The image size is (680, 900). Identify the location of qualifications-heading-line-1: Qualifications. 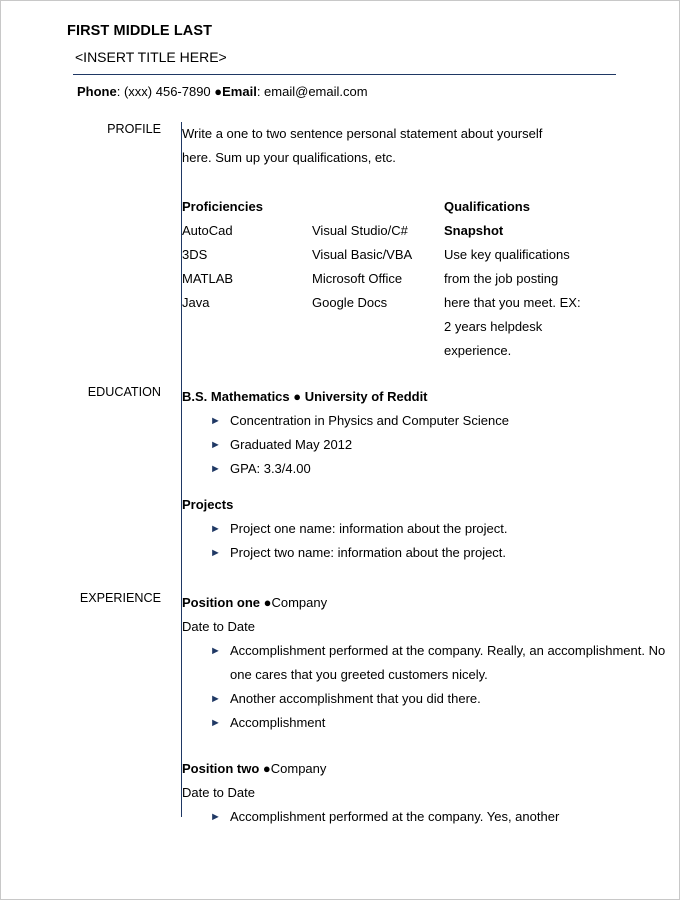
(487, 206).